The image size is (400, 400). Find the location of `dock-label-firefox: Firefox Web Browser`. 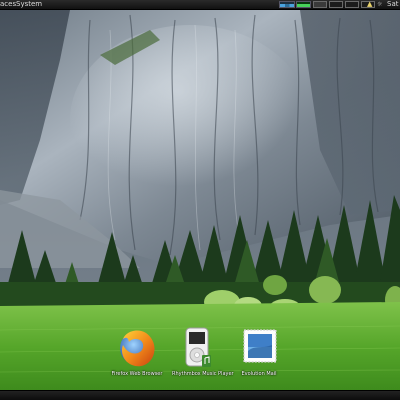

dock-label-firefox: Firefox Web Browser is located at coordinates (137, 374).